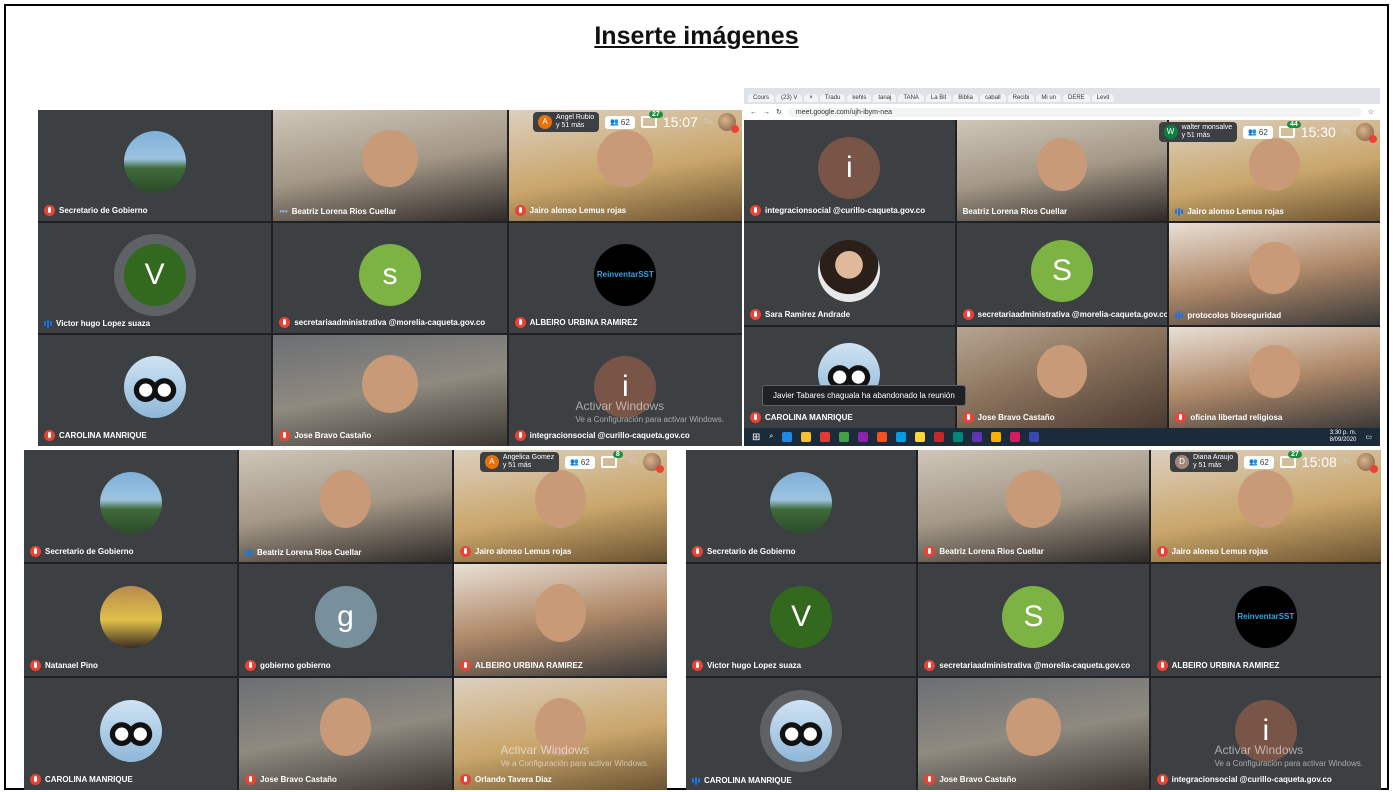  I want to click on participant-tile: protocolos bioseguridad, so click(1274, 274).